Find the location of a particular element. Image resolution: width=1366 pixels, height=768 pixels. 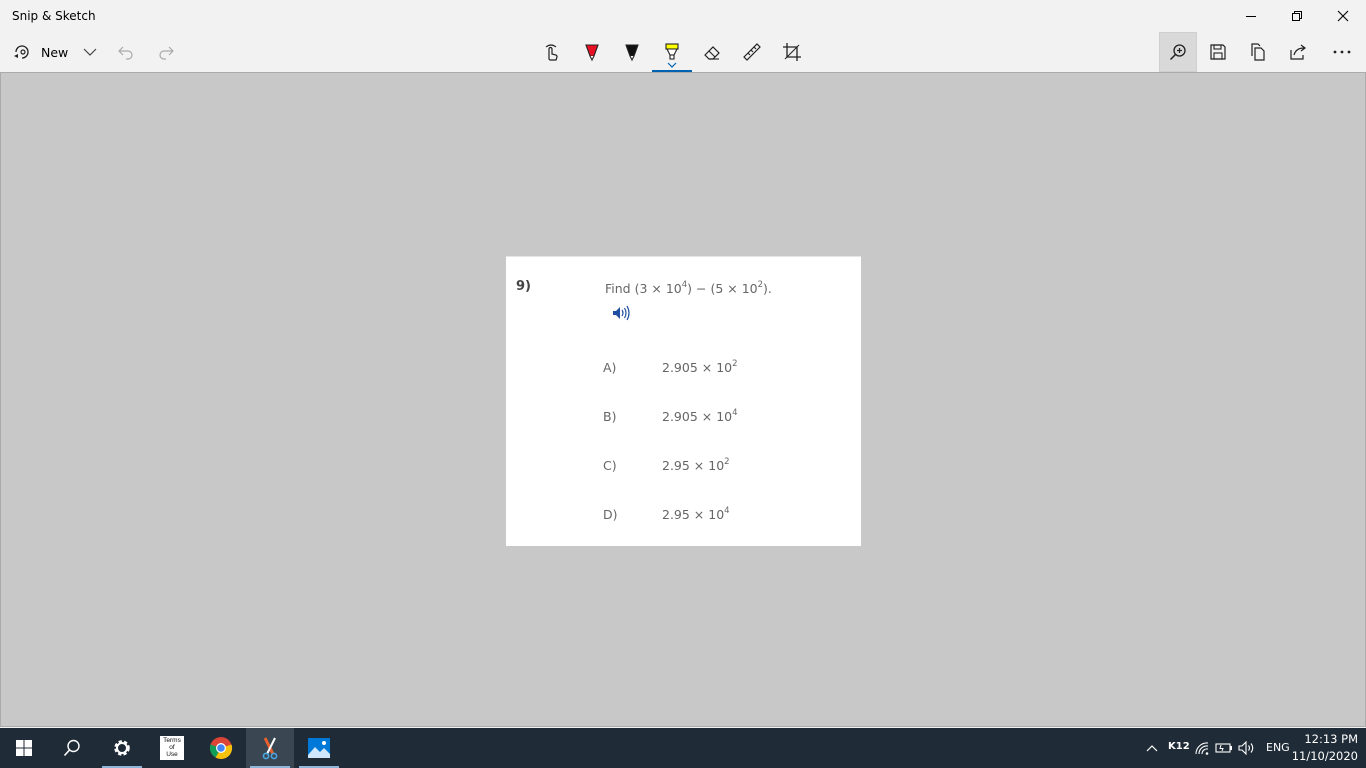

save-icon is located at coordinates (1218, 52).